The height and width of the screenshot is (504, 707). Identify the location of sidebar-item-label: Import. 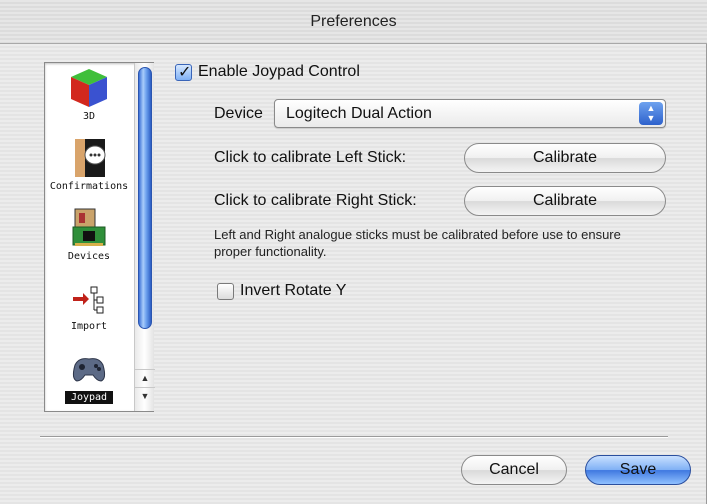
(89, 326).